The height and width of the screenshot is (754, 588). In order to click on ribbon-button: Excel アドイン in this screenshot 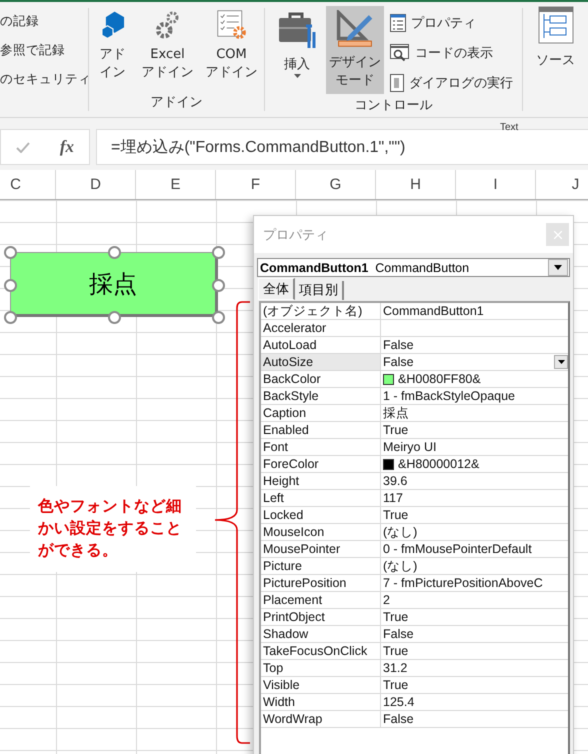, I will do `click(167, 46)`.